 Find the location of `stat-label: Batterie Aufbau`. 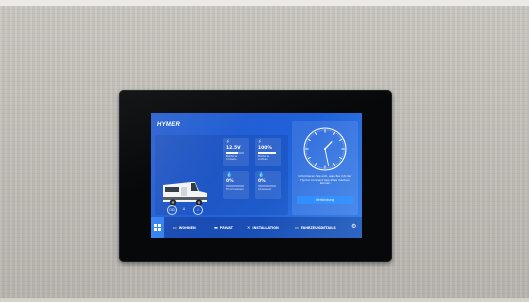

stat-label: Batterie Aufbau is located at coordinates (264, 158).